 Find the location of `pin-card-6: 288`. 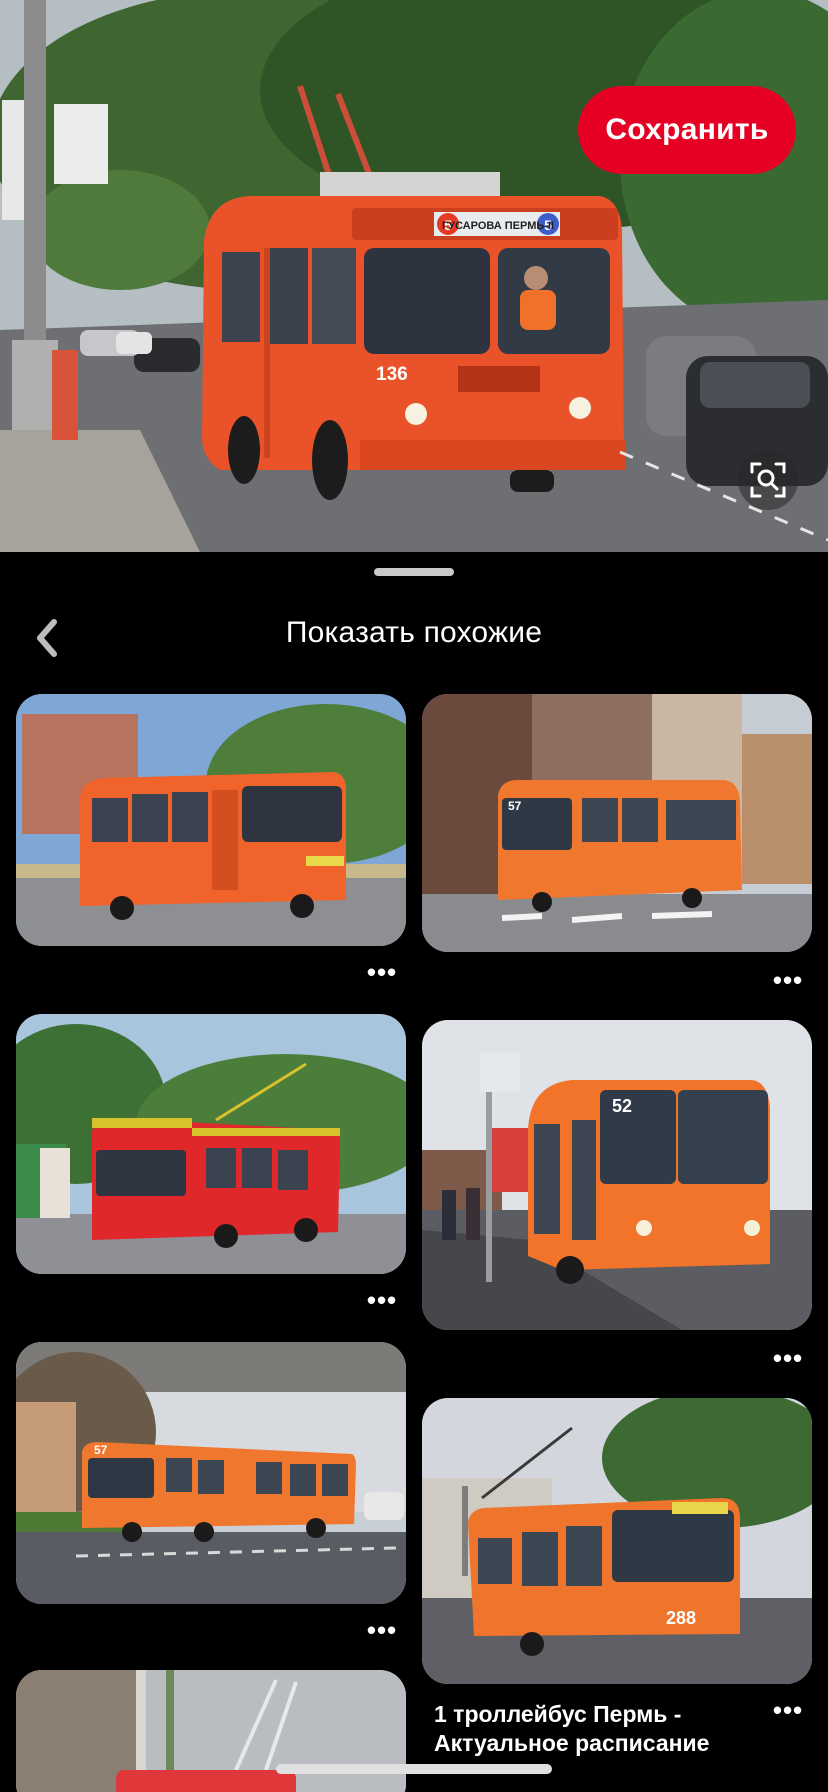

pin-card-6: 288 is located at coordinates (617, 1541).